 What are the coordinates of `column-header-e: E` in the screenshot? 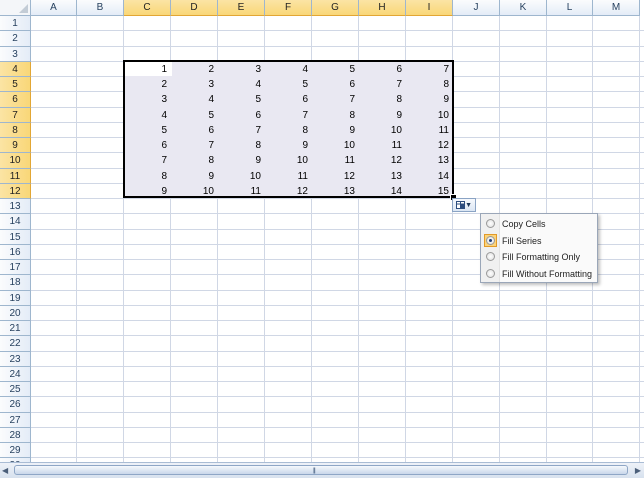 It's located at (241, 8).